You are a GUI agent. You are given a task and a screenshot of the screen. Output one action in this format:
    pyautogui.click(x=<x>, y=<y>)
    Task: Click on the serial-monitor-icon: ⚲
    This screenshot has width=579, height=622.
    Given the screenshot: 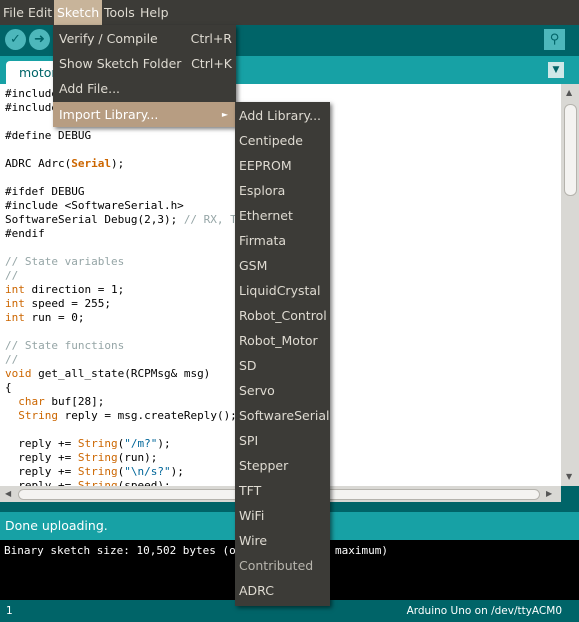 What is the action you would take?
    pyautogui.click(x=554, y=39)
    